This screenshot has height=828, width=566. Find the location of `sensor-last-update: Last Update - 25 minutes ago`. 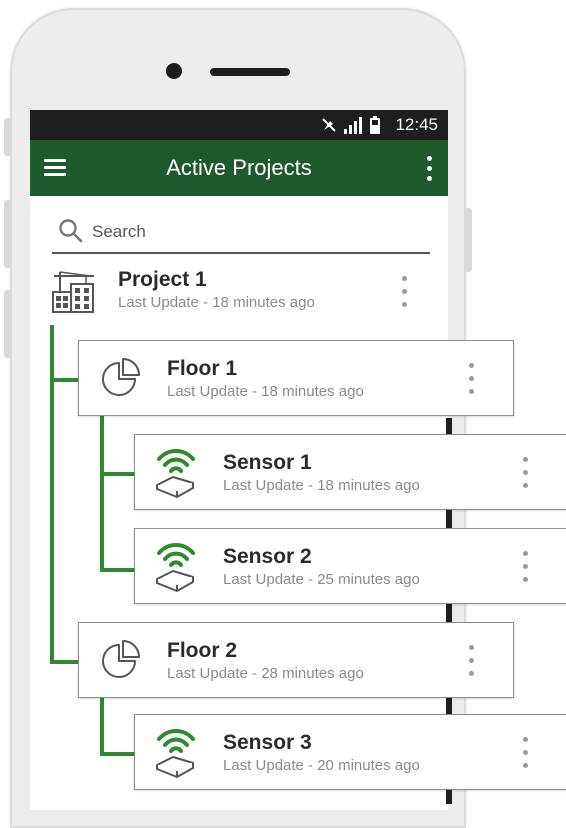

sensor-last-update: Last Update - 25 minutes ago is located at coordinates (321, 579).